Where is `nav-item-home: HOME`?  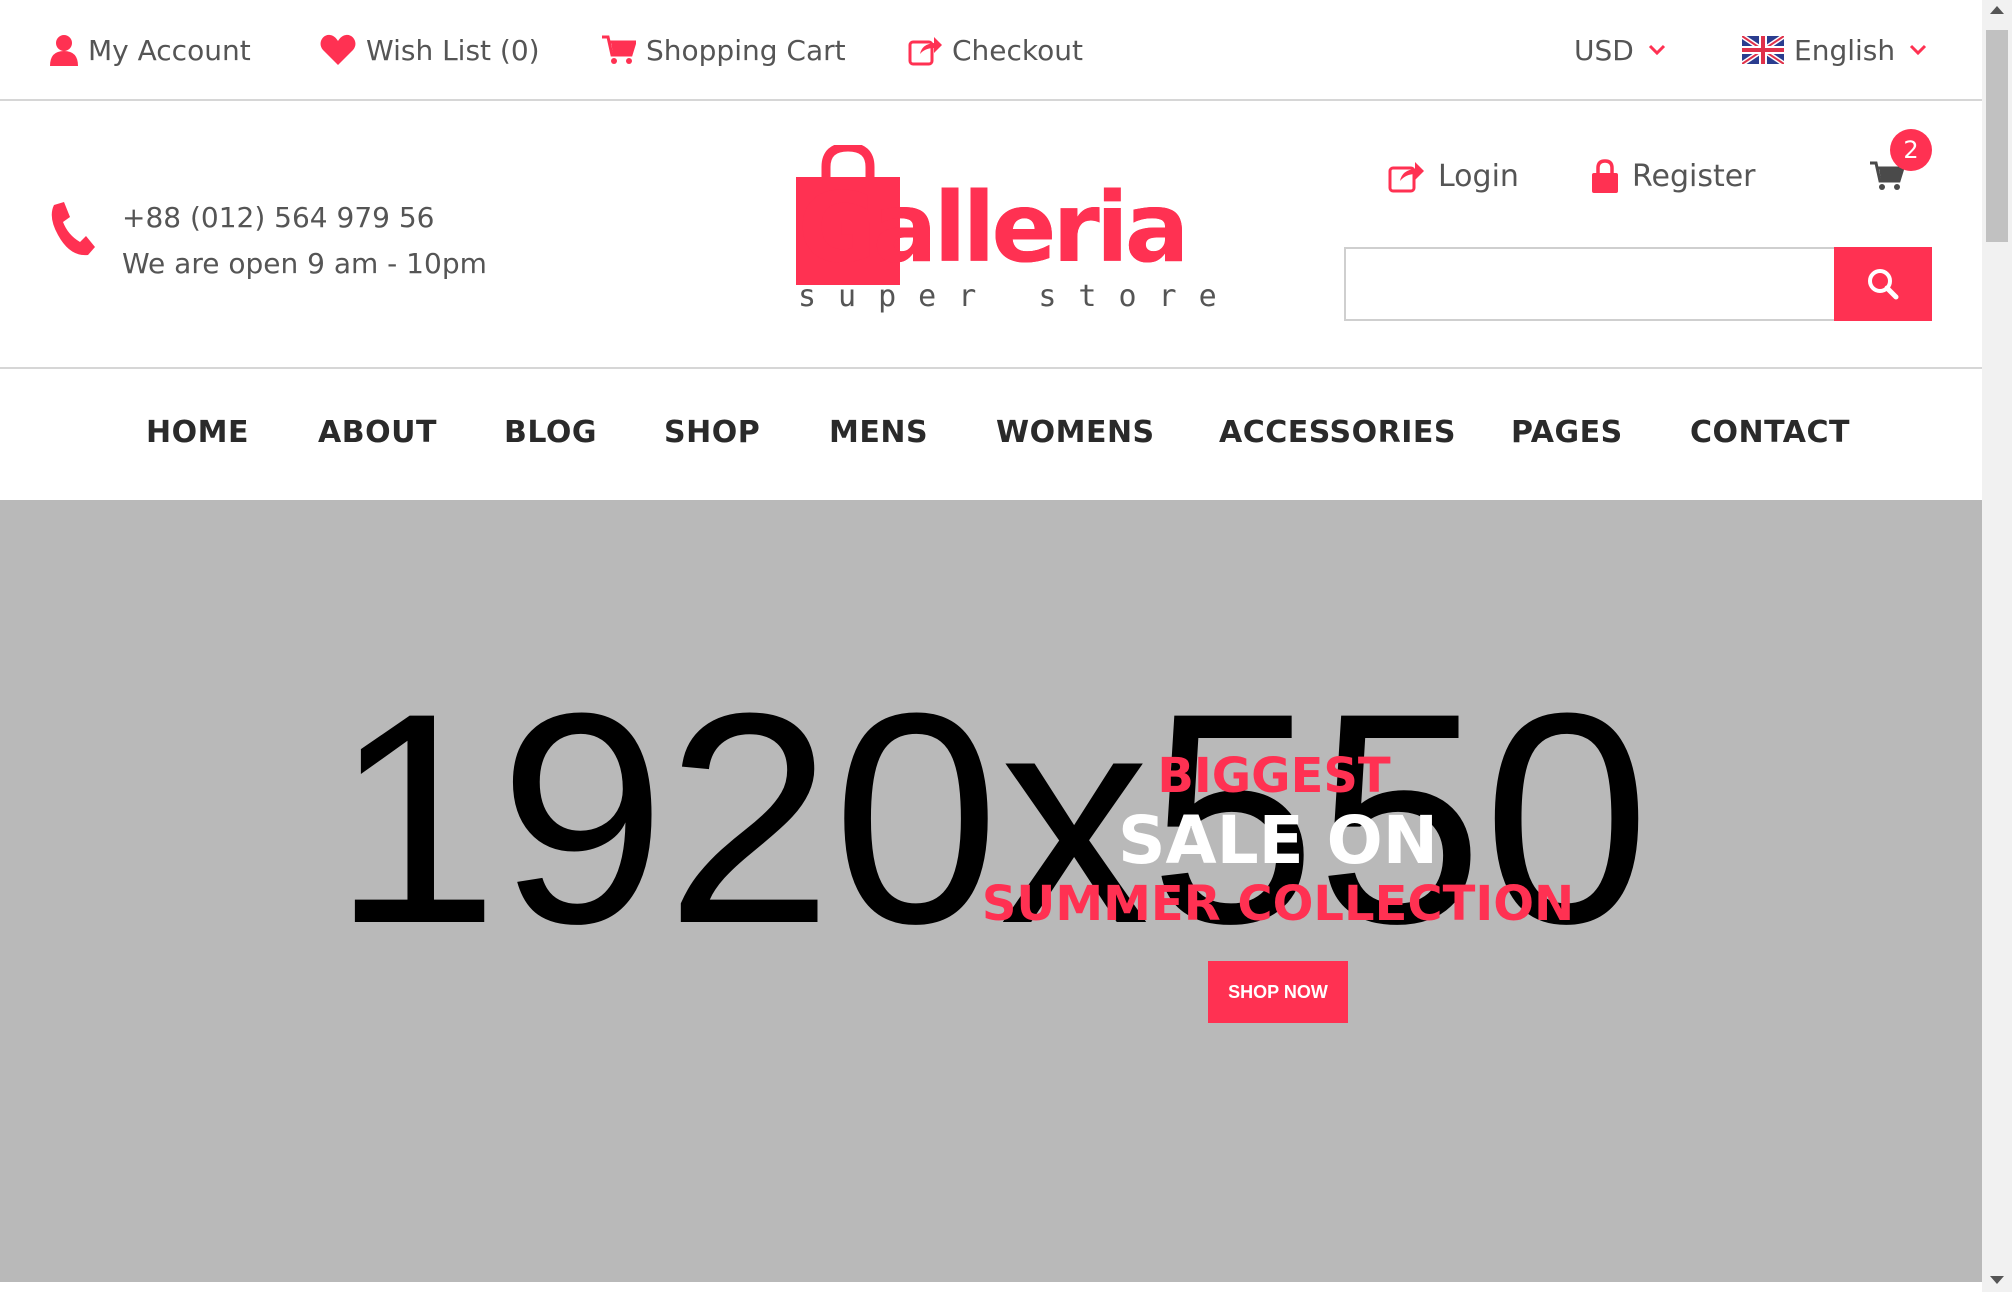
nav-item-home: HOME is located at coordinates (197, 432).